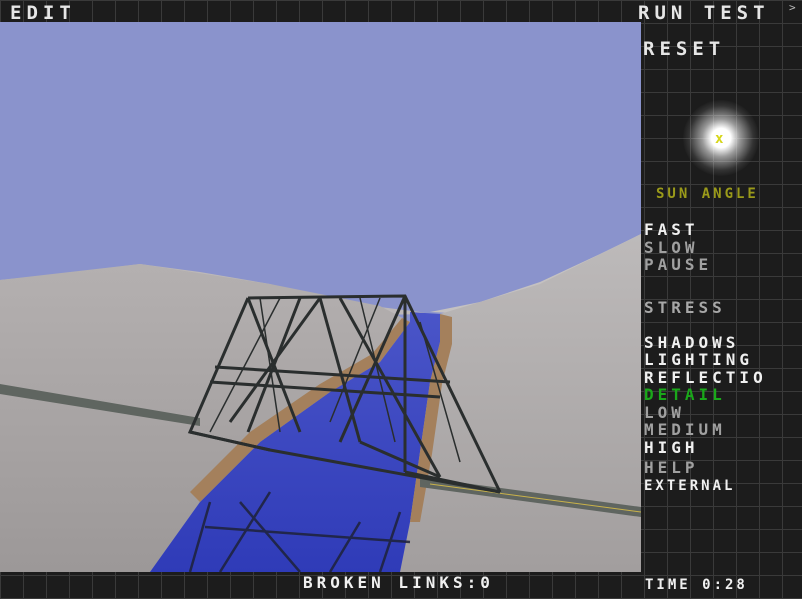  Describe the element at coordinates (685, 307) in the screenshot. I see `stress-toggle: Stress` at that location.